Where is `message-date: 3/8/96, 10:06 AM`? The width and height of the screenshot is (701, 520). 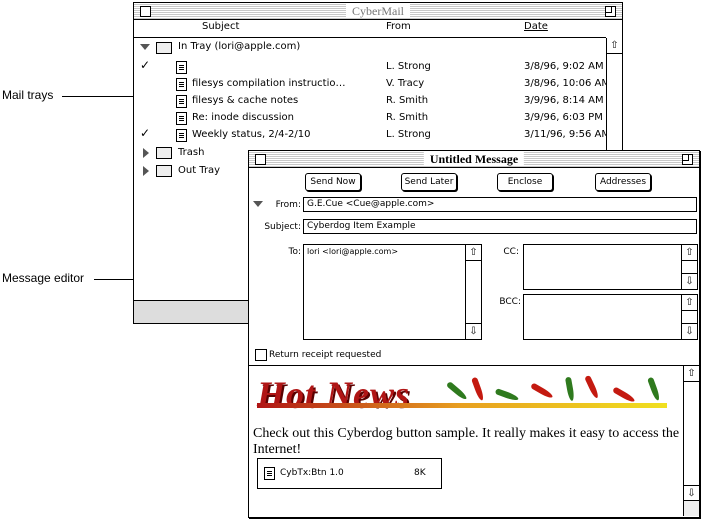 message-date: 3/8/96, 10:06 AM is located at coordinates (567, 83).